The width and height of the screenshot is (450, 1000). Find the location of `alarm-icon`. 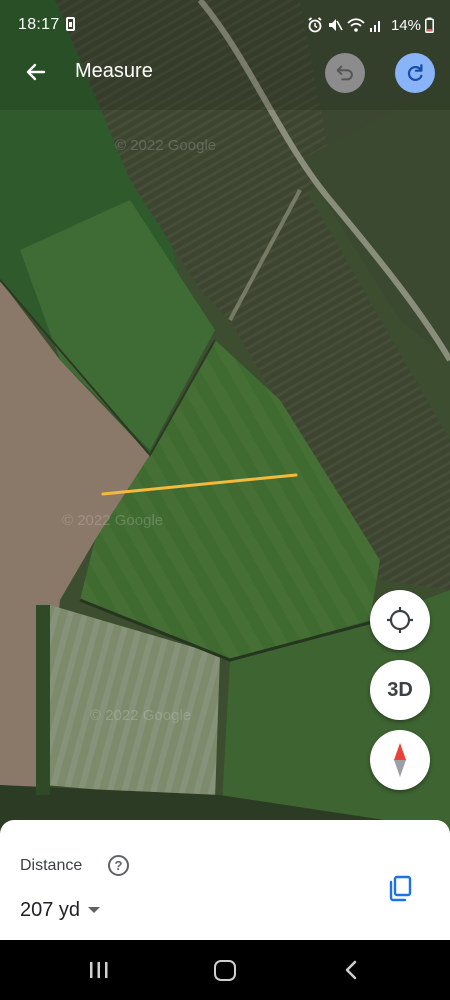

alarm-icon is located at coordinates (315, 25).